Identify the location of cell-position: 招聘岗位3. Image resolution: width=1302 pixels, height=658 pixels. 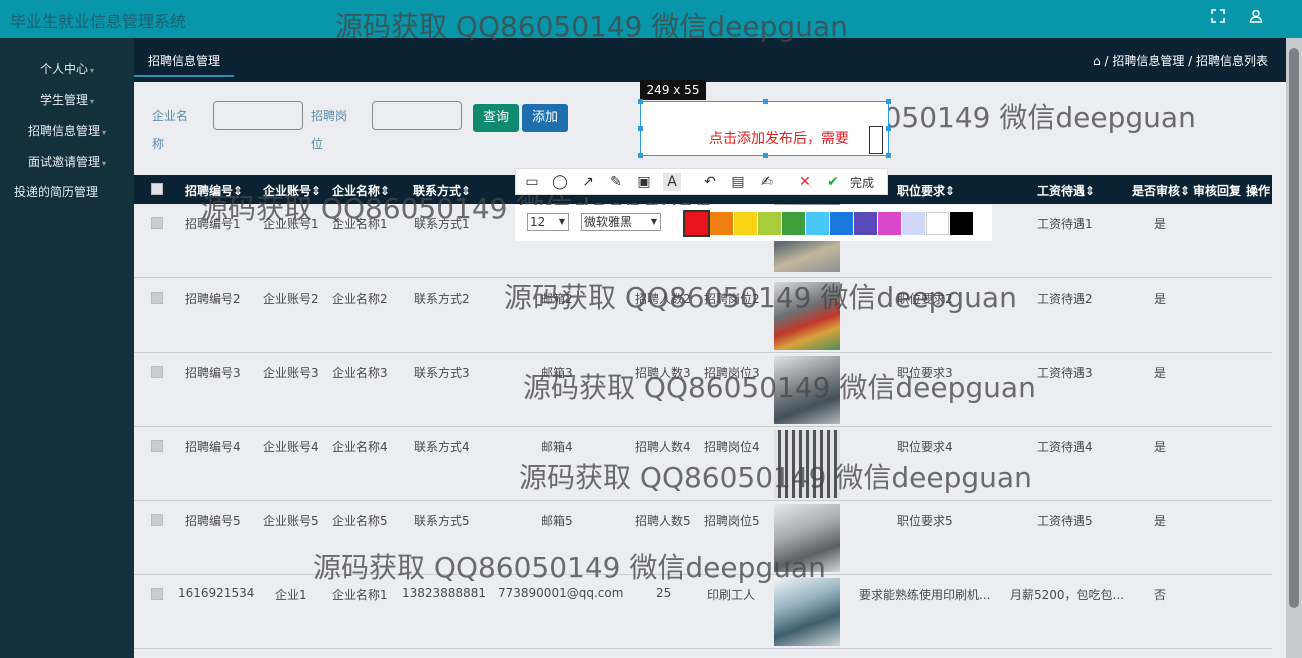
(732, 373).